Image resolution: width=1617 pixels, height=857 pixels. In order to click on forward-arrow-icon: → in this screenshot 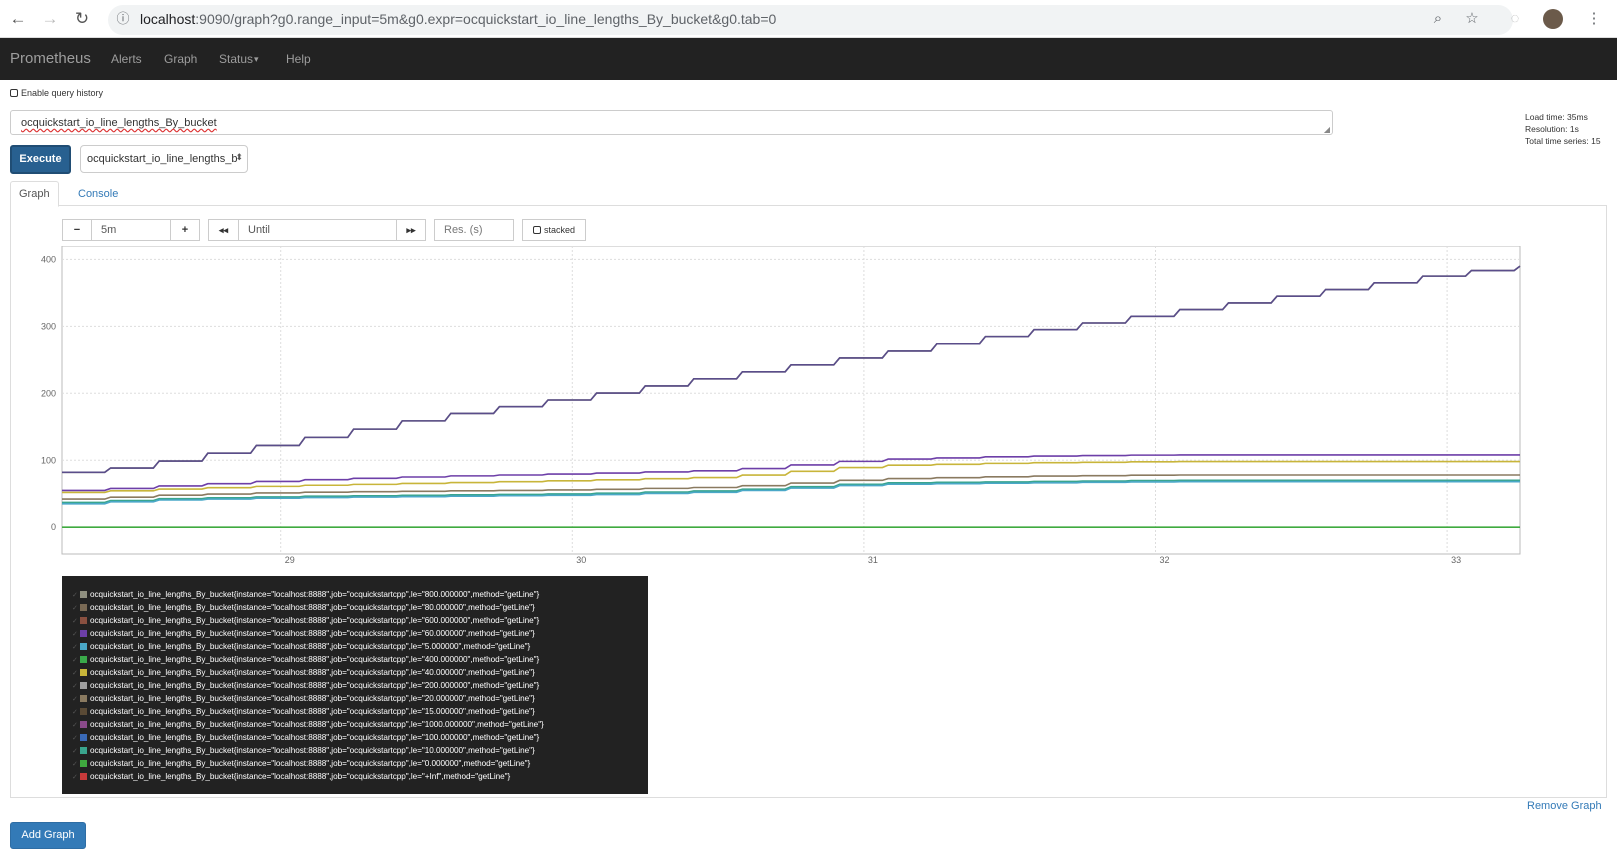, I will do `click(50, 19)`.